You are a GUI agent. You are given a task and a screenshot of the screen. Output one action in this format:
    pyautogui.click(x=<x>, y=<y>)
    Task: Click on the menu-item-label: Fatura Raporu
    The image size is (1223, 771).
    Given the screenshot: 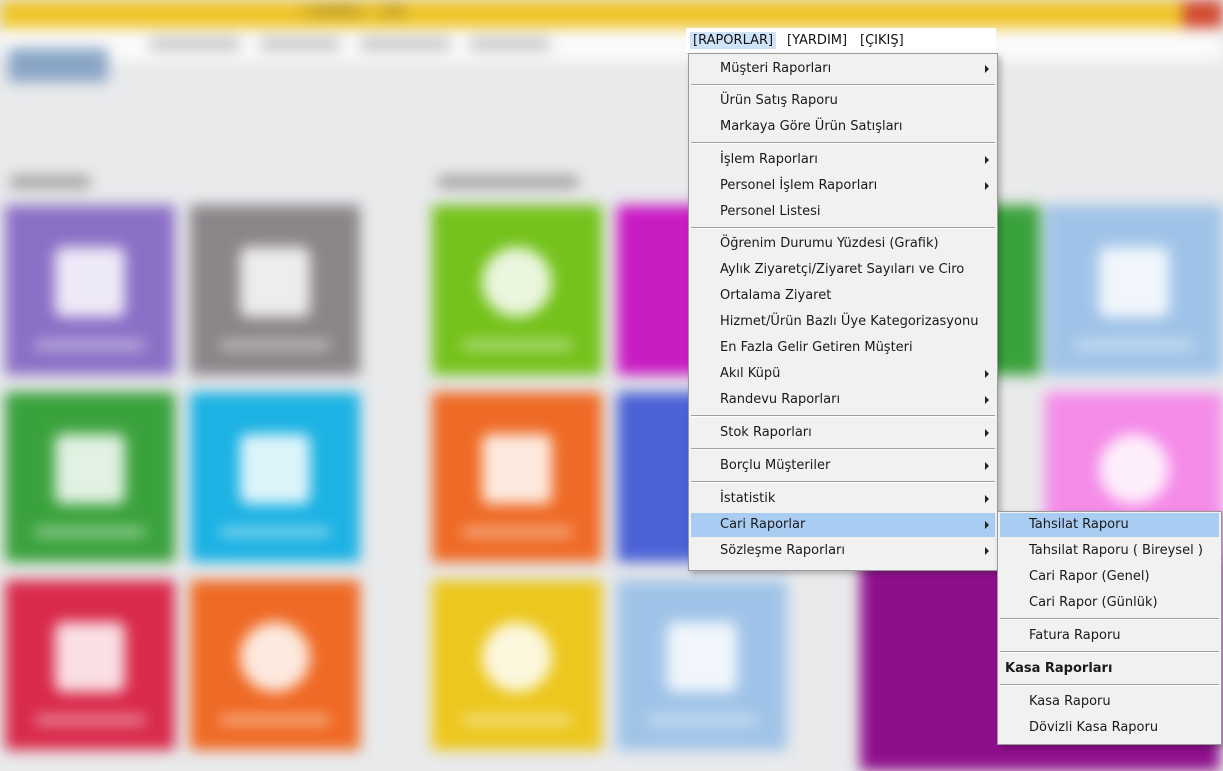 What is the action you would take?
    pyautogui.click(x=1075, y=635)
    